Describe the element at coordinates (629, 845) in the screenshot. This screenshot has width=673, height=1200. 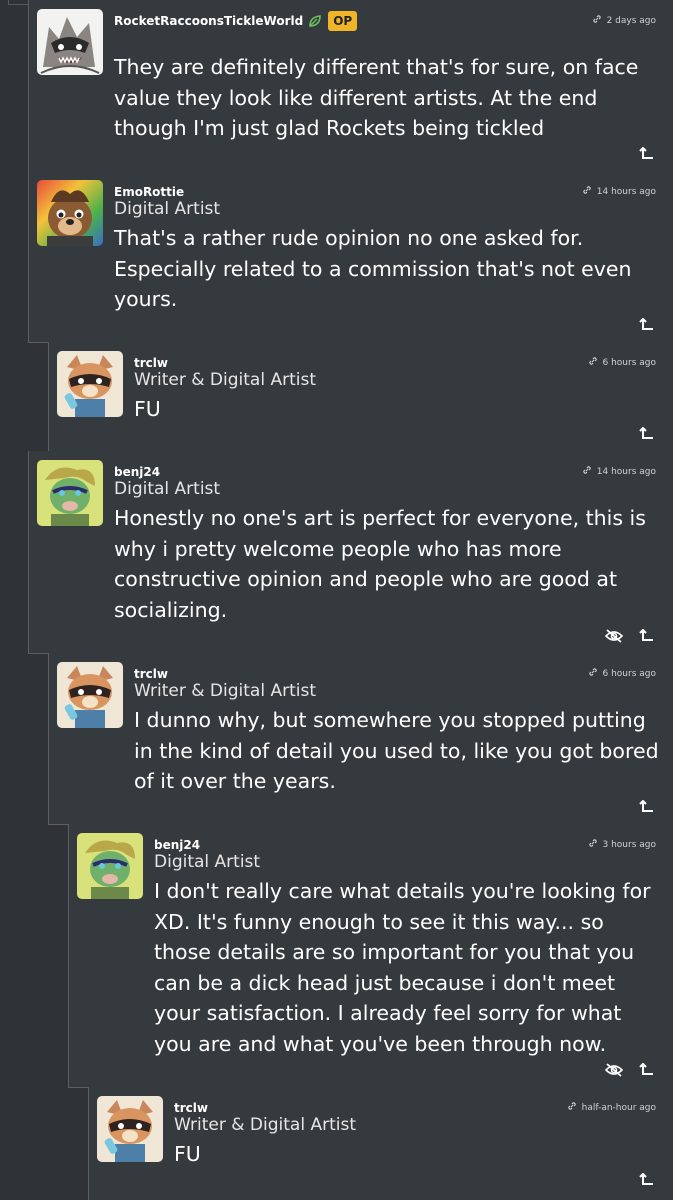
I see `timestamp: 3 hours ago` at that location.